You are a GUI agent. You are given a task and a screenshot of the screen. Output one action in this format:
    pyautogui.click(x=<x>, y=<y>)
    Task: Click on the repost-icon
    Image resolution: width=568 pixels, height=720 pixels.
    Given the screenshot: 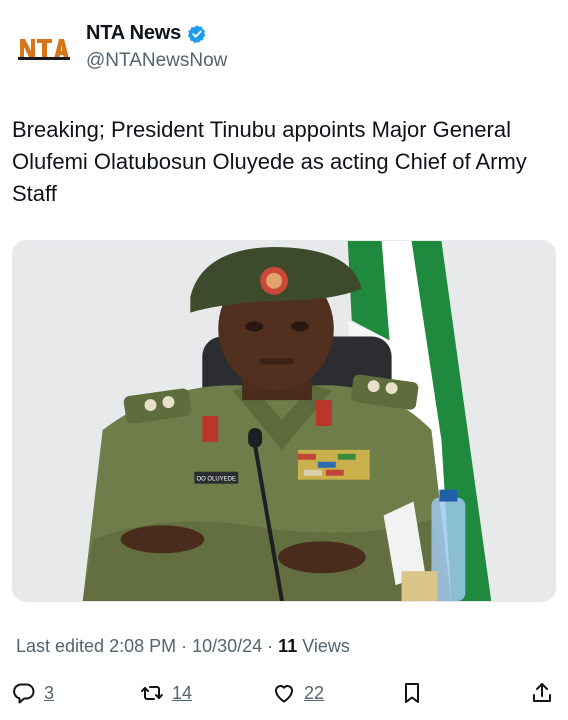 What is the action you would take?
    pyautogui.click(x=152, y=693)
    